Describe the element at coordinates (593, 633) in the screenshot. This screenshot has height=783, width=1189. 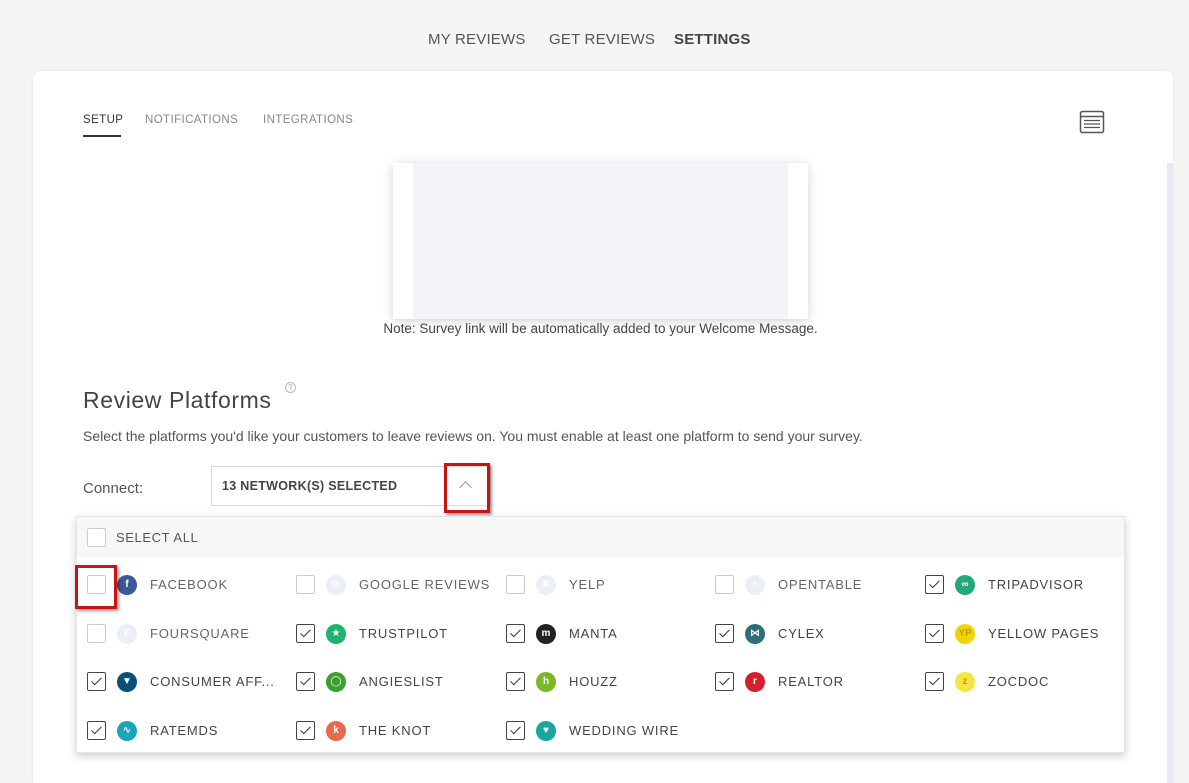
I see `platform-label-manta: MANTA` at that location.